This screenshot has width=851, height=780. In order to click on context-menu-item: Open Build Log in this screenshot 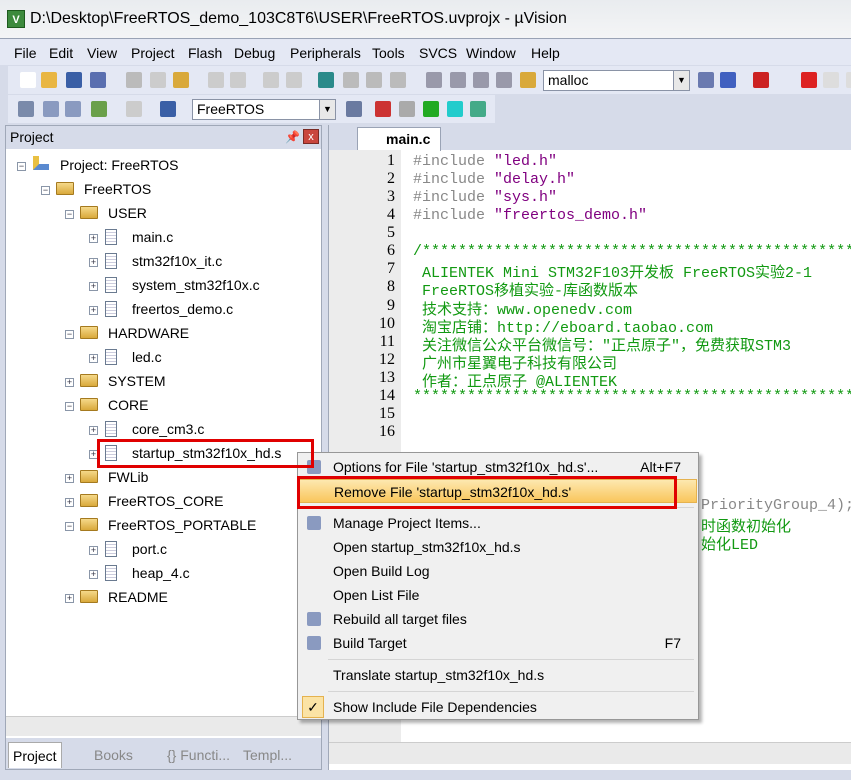, I will do `click(498, 571)`.